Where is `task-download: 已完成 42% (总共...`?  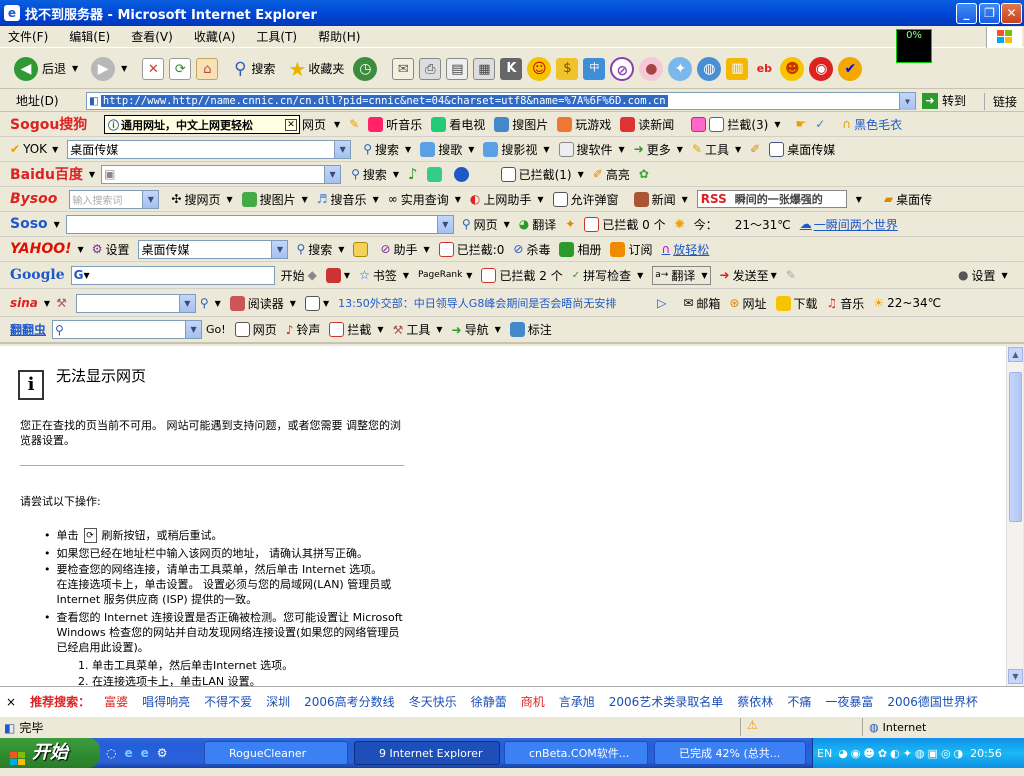
task-download: 已完成 42% (总共... is located at coordinates (730, 753).